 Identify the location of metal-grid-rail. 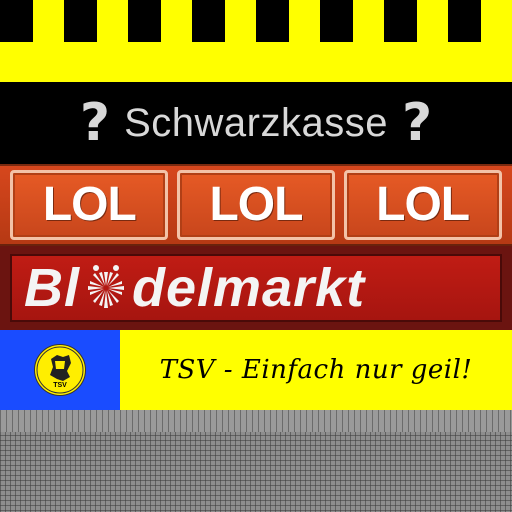
(256, 421).